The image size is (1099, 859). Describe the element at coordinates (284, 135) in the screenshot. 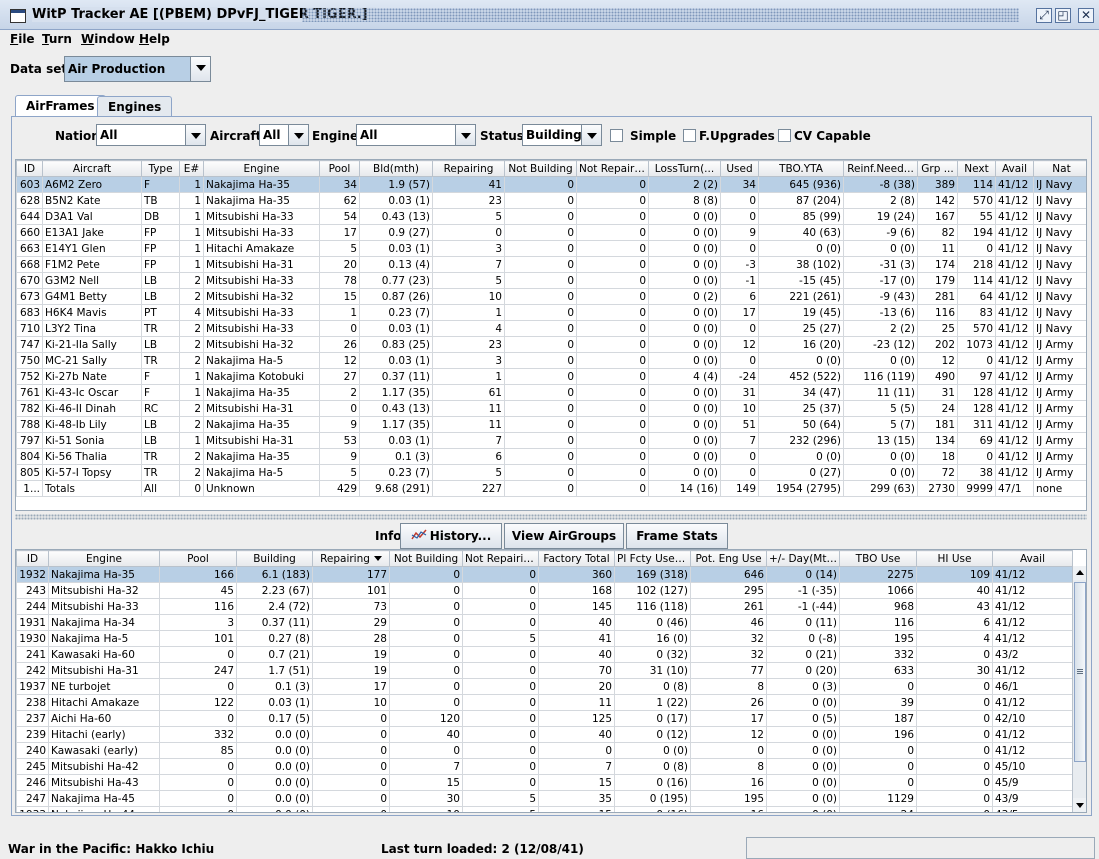

I see `aircraft-select: All` at that location.